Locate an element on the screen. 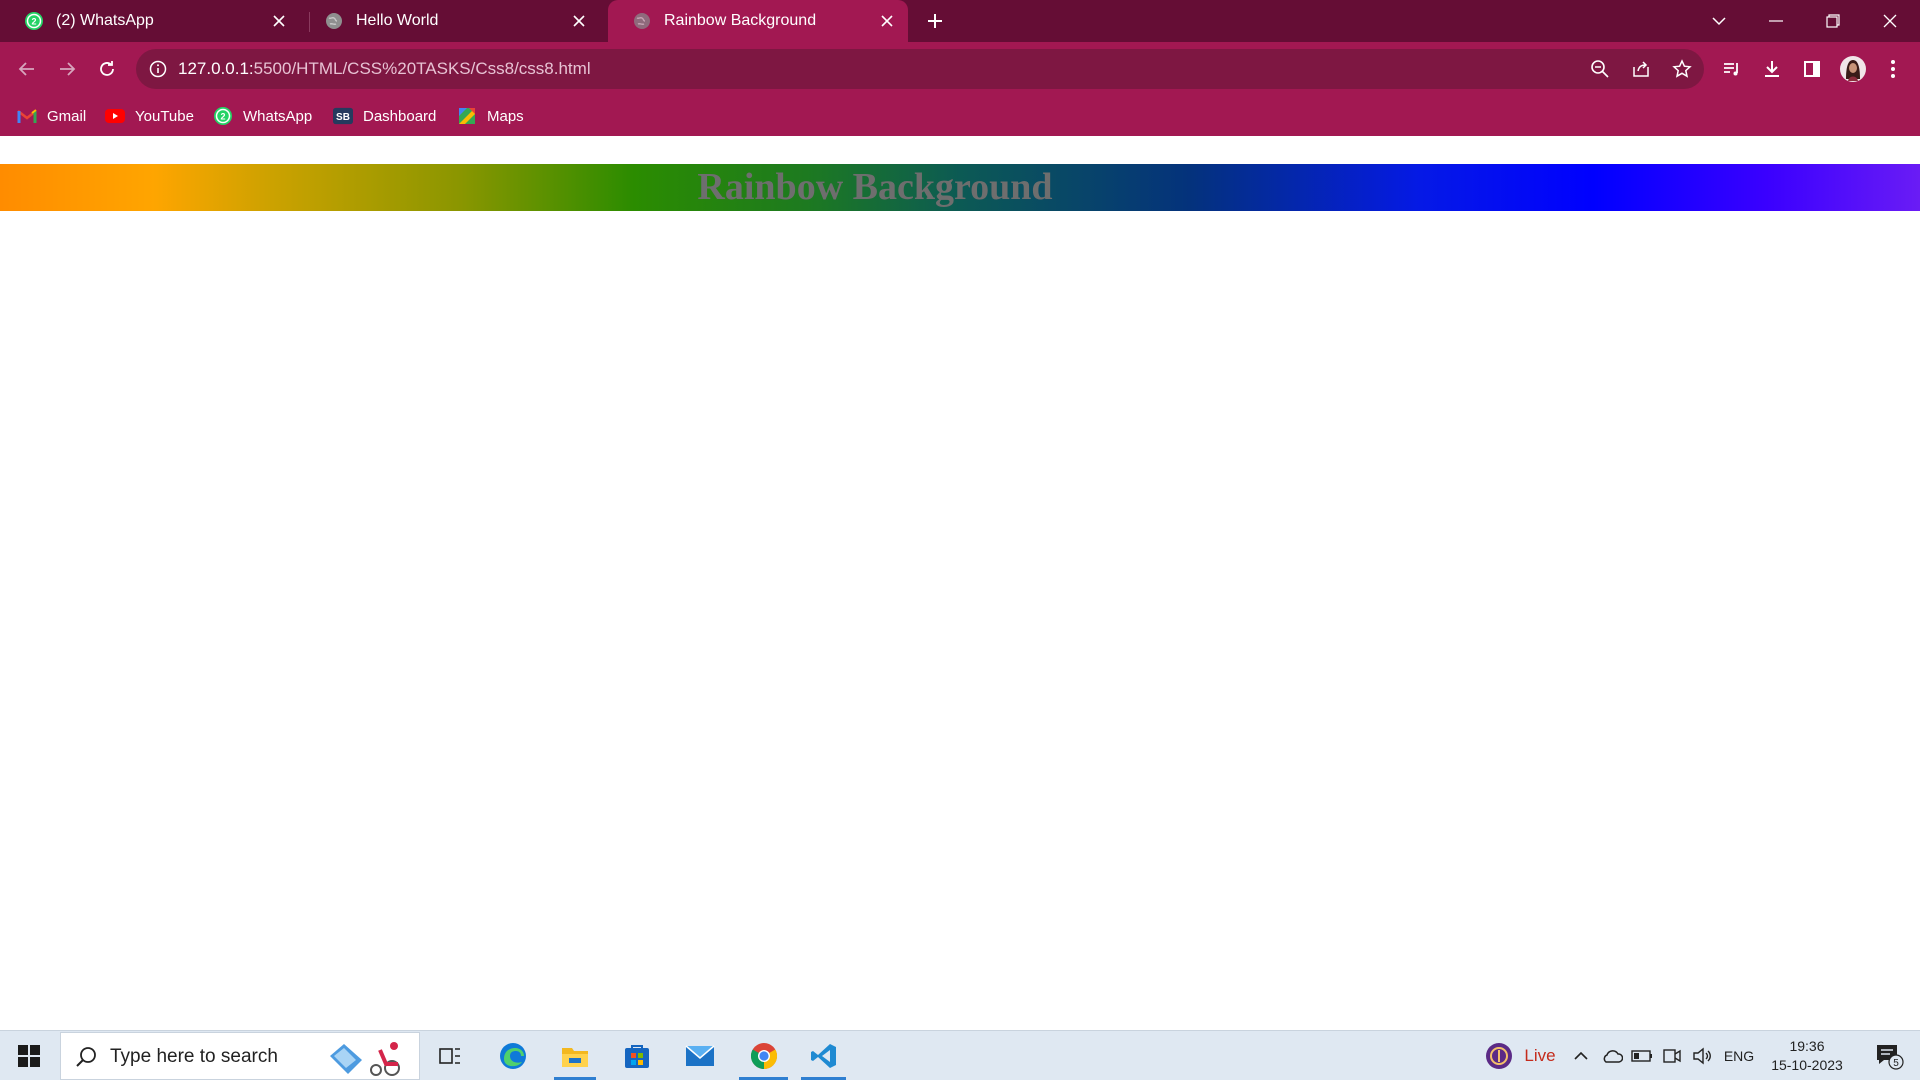 Image resolution: width=1920 pixels, height=1081 pixels. taskbar-file-explorer is located at coordinates (575, 1056).